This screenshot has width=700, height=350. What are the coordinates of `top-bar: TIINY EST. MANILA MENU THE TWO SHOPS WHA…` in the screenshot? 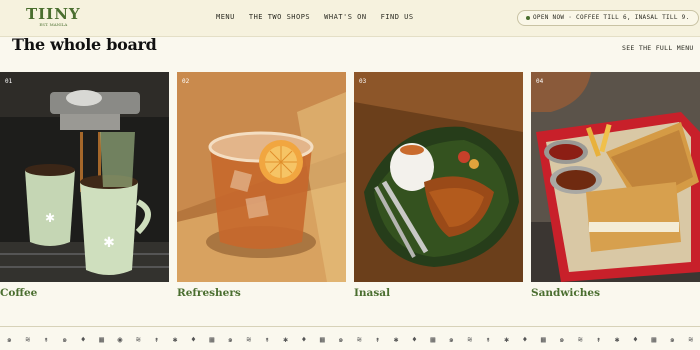 It's located at (350, 18).